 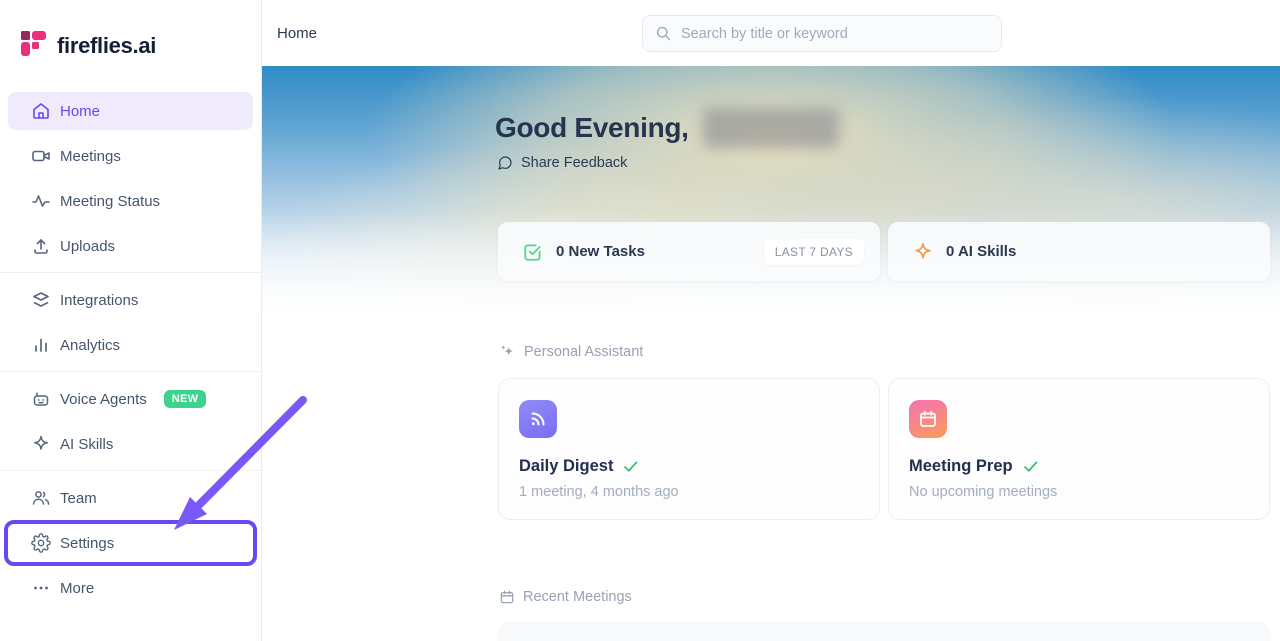 What do you see at coordinates (884, 251) in the screenshot?
I see `stats-row: 0 New Tasks LAST 7 DAYS 0 AI Skills` at bounding box center [884, 251].